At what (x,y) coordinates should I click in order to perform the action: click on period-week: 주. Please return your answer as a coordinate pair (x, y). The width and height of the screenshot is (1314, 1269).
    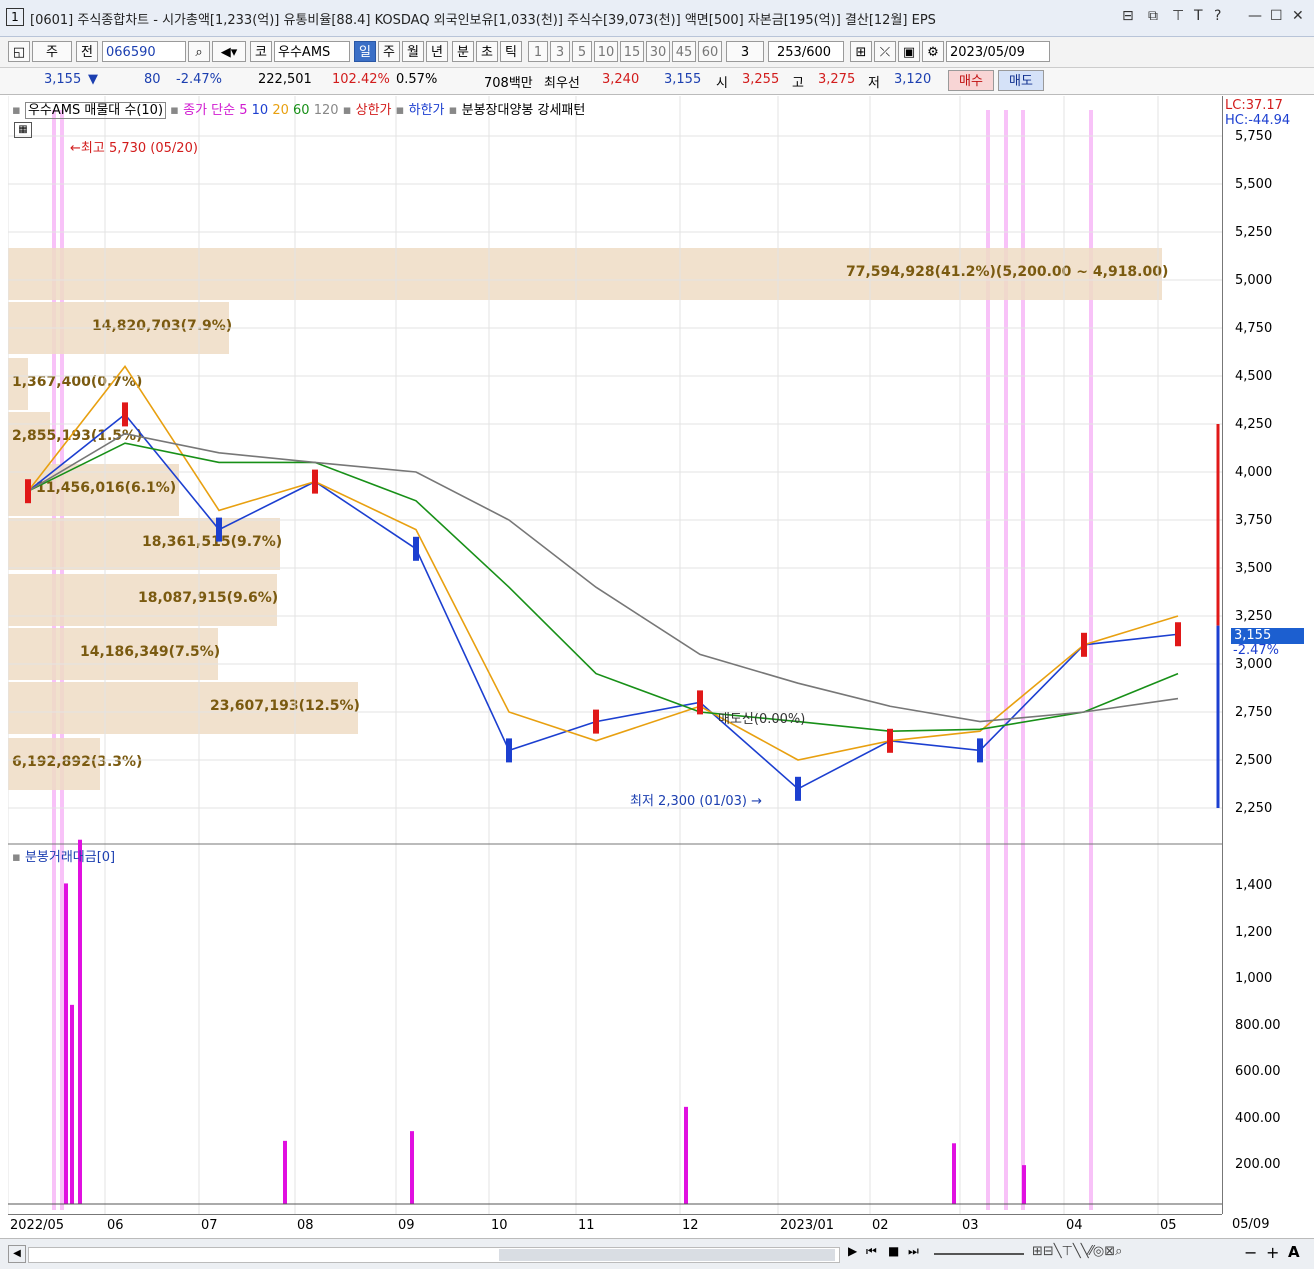
    Looking at the image, I should click on (389, 51).